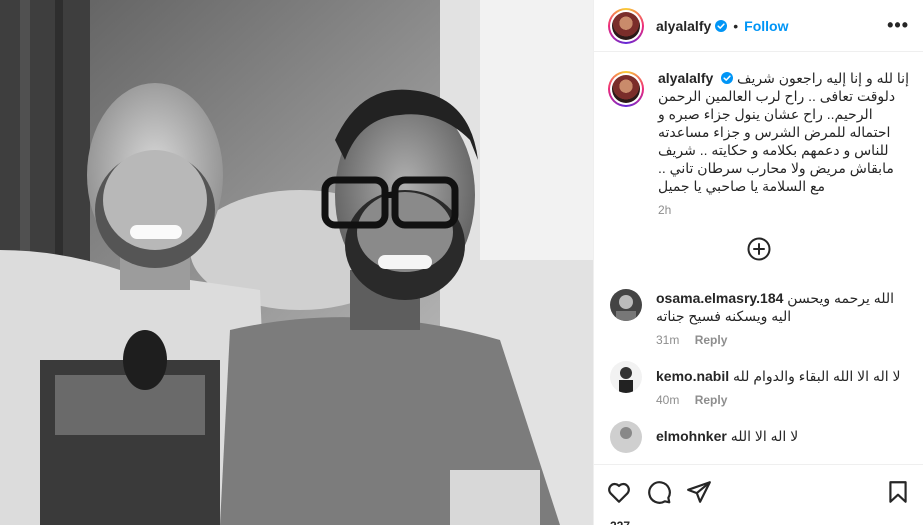 This screenshot has height=525, width=923. What do you see at coordinates (783, 210) in the screenshot?
I see `caption-timestamp: 2h` at bounding box center [783, 210].